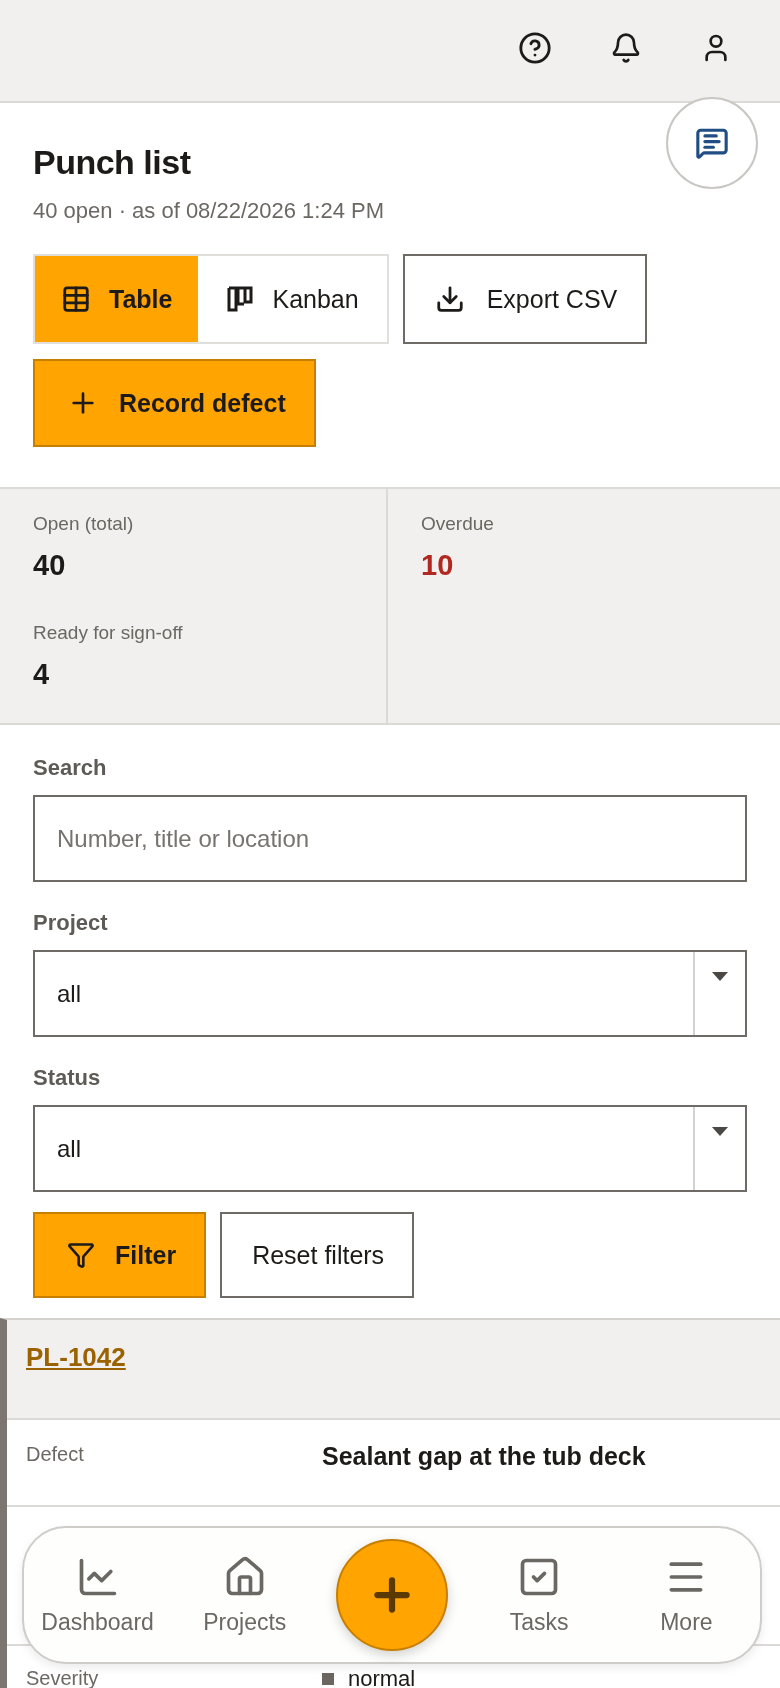 This screenshot has width=780, height=1688. What do you see at coordinates (686, 1595) in the screenshot?
I see `nav-item: More` at bounding box center [686, 1595].